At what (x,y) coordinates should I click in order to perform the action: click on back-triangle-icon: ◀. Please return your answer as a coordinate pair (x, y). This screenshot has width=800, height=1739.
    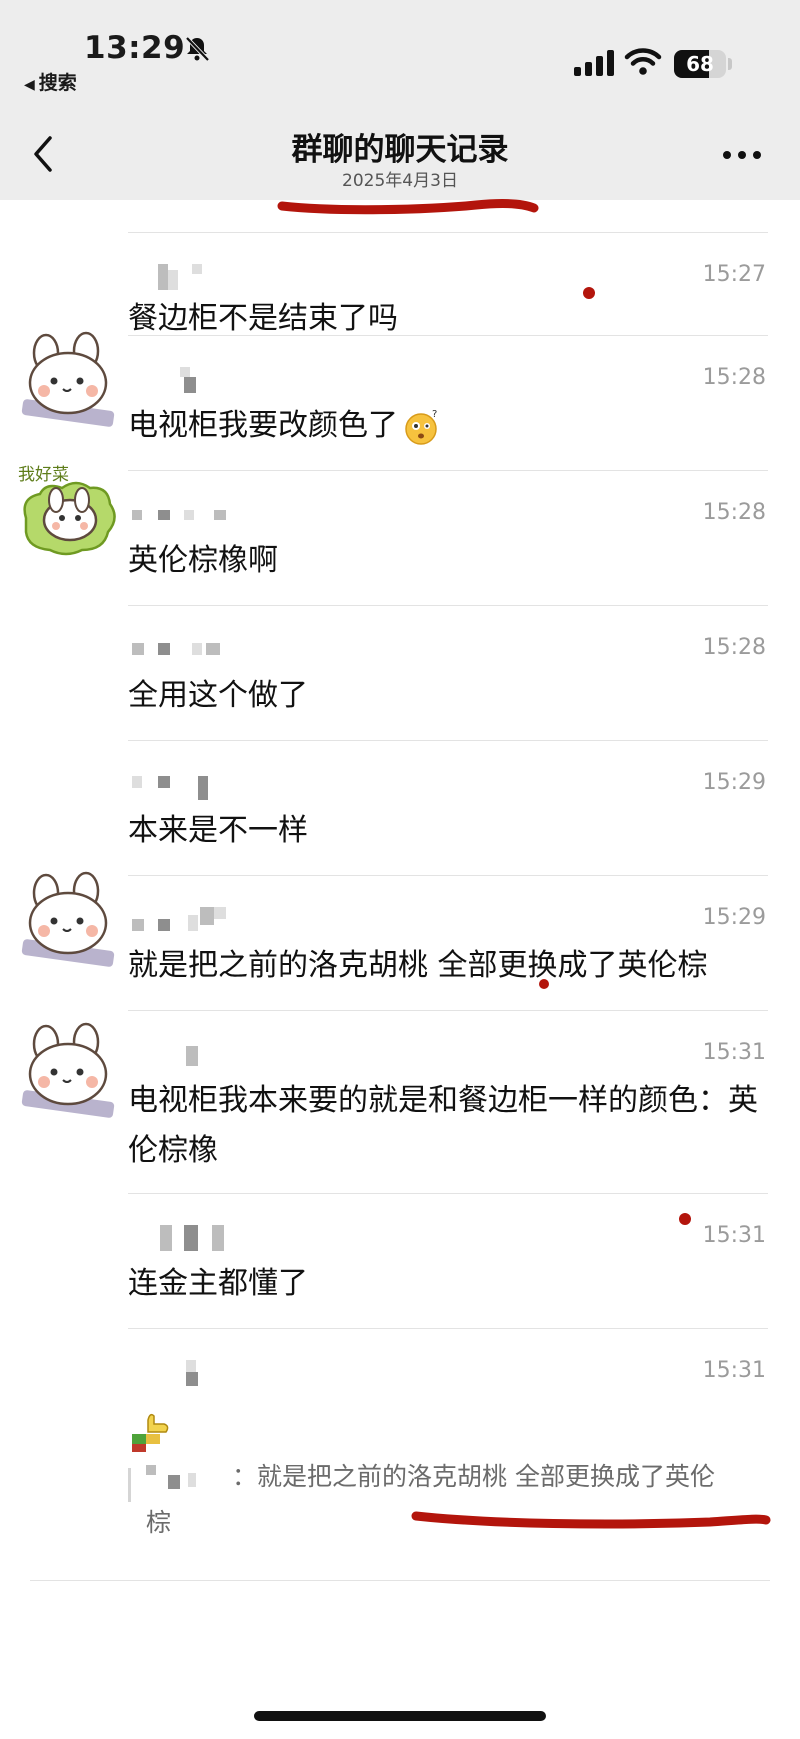
    Looking at the image, I should click on (29, 85).